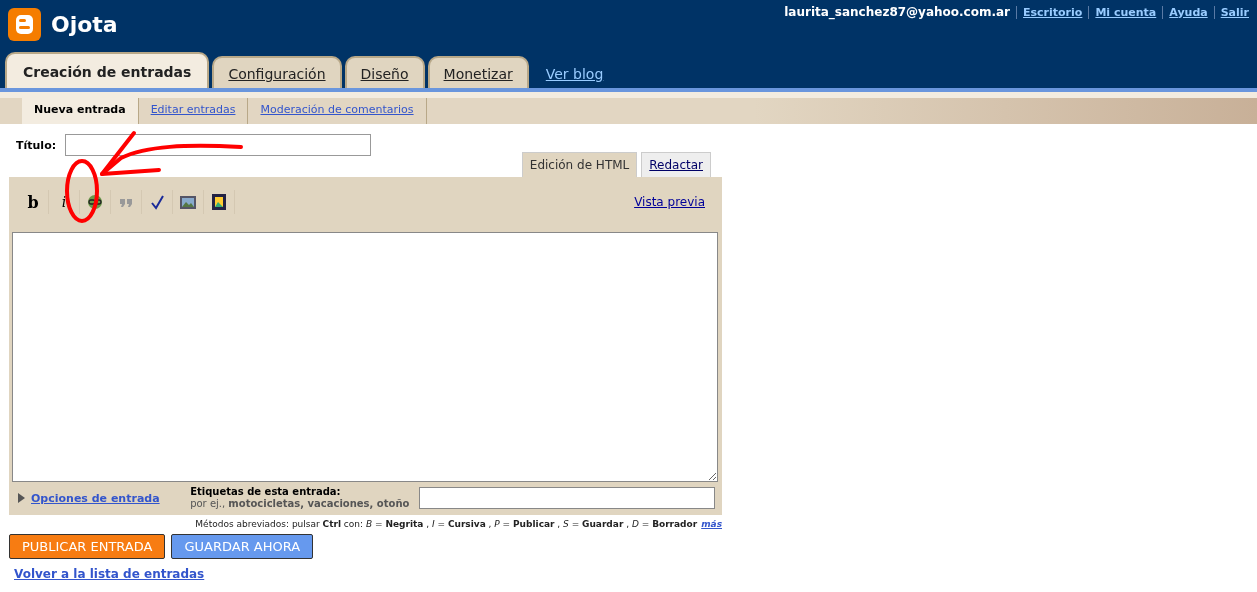  I want to click on nav-tab: Diseño, so click(384, 72).